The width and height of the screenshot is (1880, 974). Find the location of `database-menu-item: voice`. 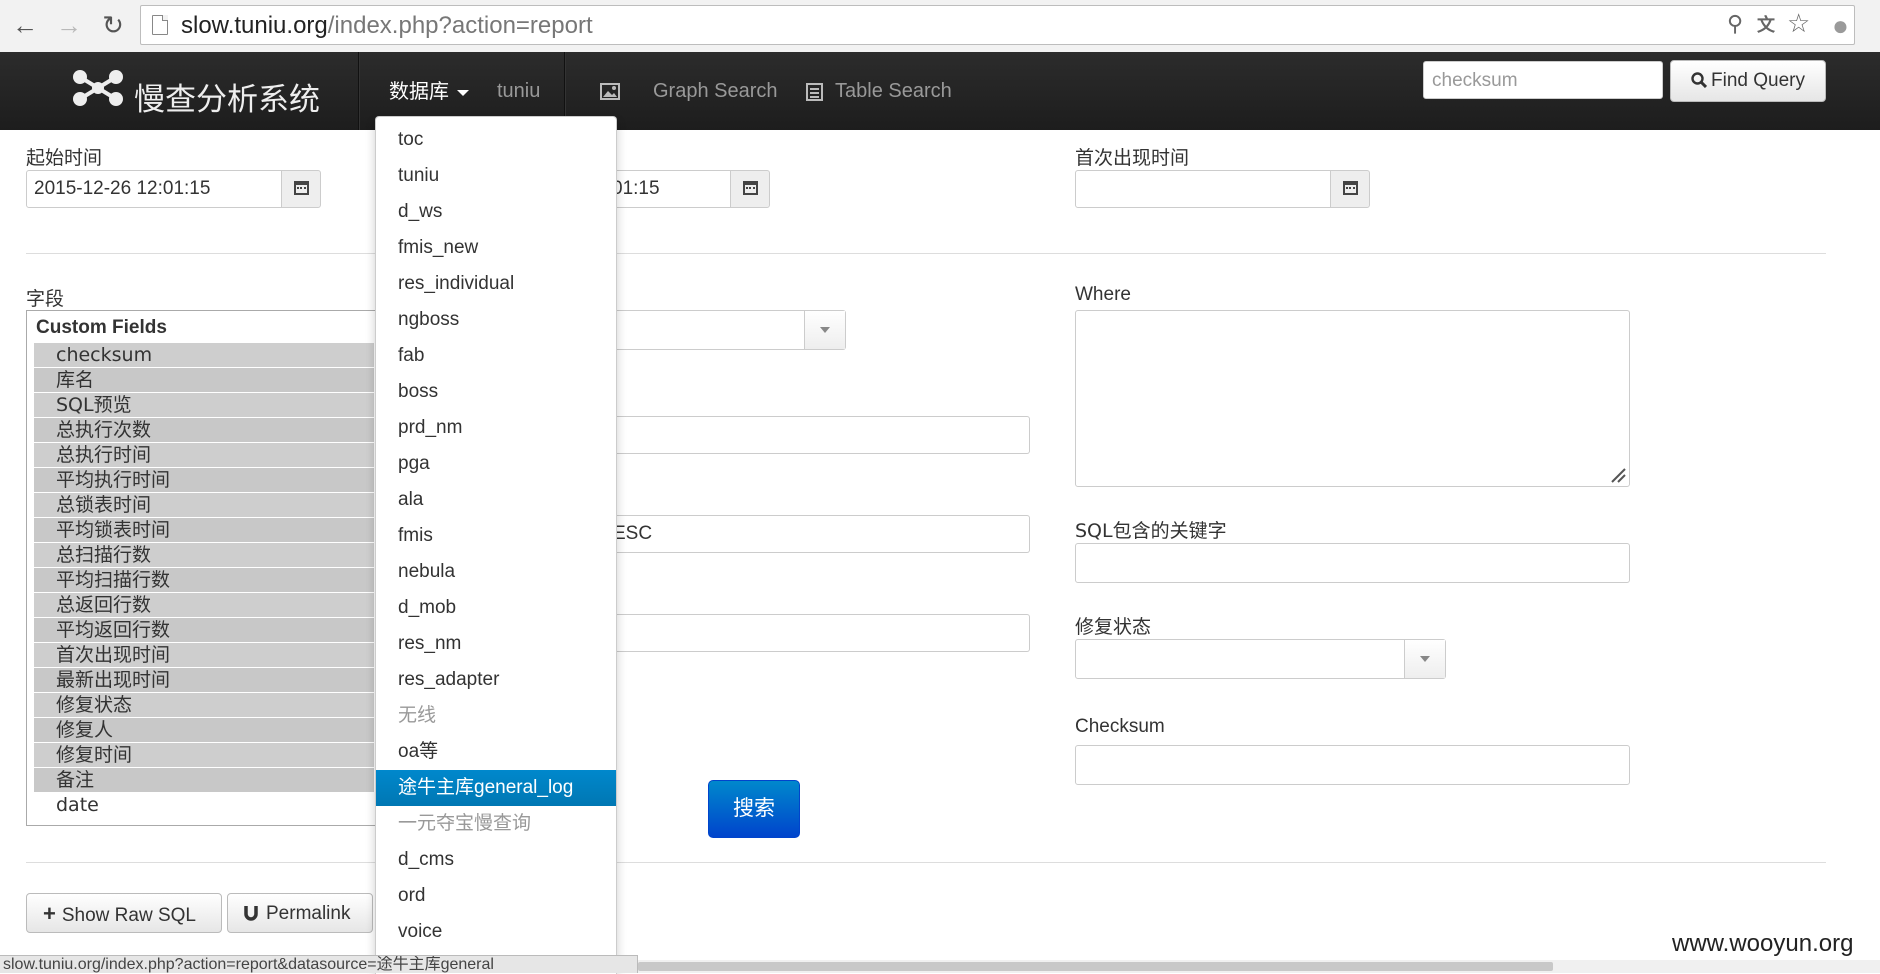

database-menu-item: voice is located at coordinates (496, 932).